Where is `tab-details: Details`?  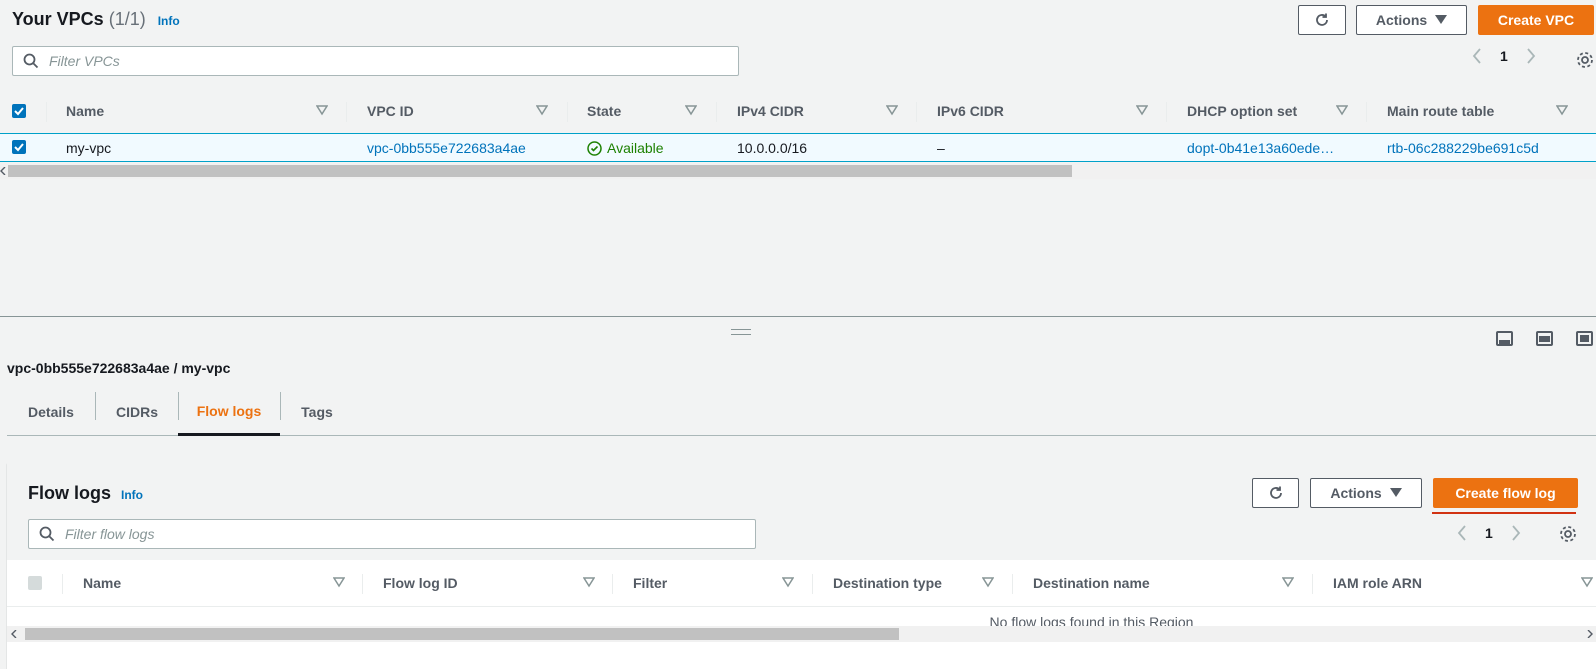
tab-details: Details is located at coordinates (51, 412).